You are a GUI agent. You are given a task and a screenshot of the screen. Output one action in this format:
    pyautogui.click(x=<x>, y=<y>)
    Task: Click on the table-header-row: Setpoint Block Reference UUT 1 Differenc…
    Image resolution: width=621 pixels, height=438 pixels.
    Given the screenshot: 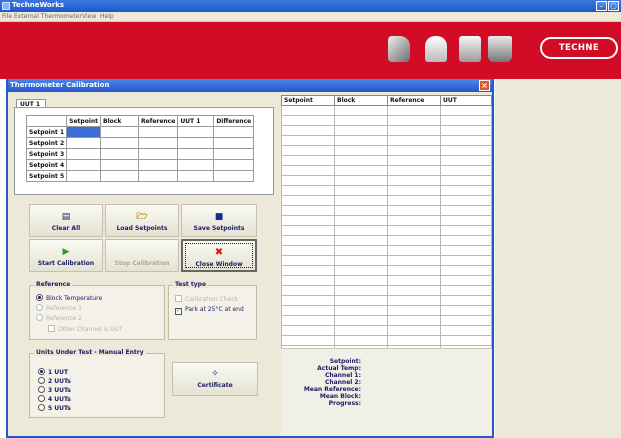 What is the action you would take?
    pyautogui.click(x=140, y=121)
    